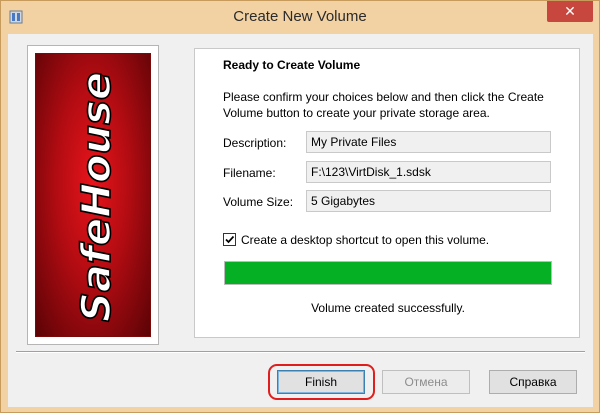  I want to click on checkmark-icon, so click(230, 239).